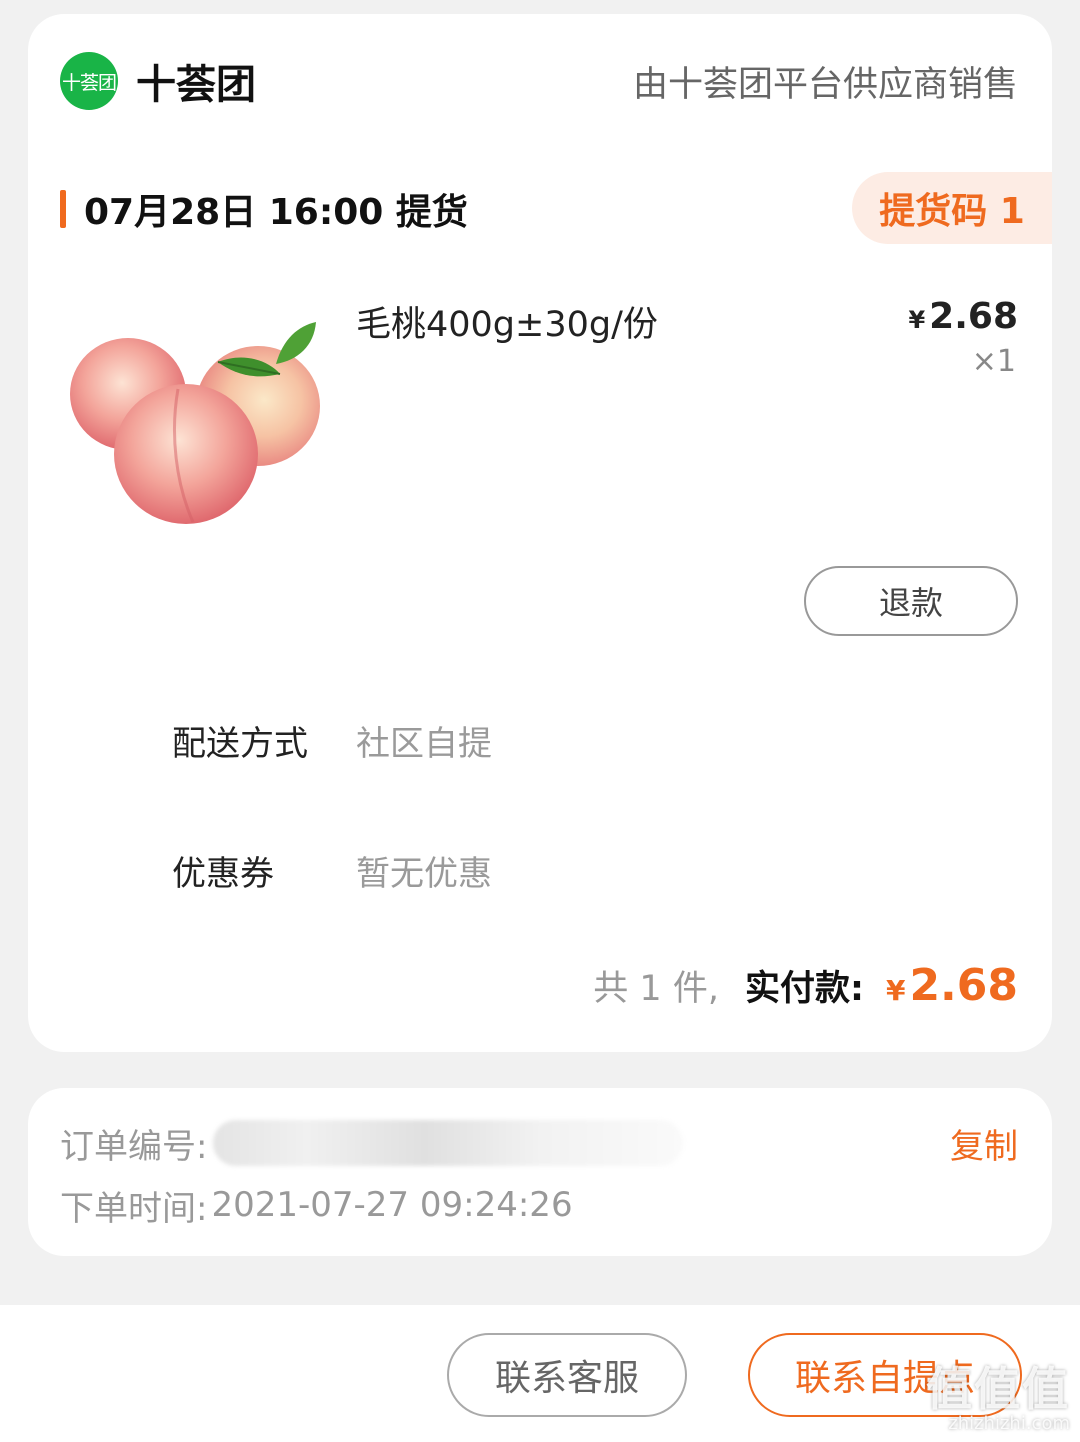 This screenshot has height=1442, width=1080. What do you see at coordinates (895, 990) in the screenshot?
I see `total-currency: ¥` at bounding box center [895, 990].